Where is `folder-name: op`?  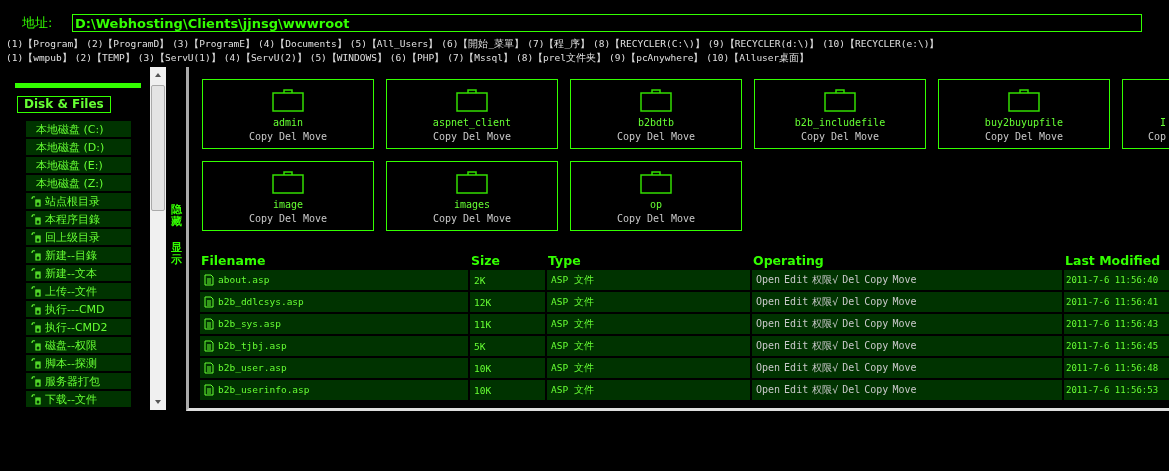
folder-name: op is located at coordinates (655, 205).